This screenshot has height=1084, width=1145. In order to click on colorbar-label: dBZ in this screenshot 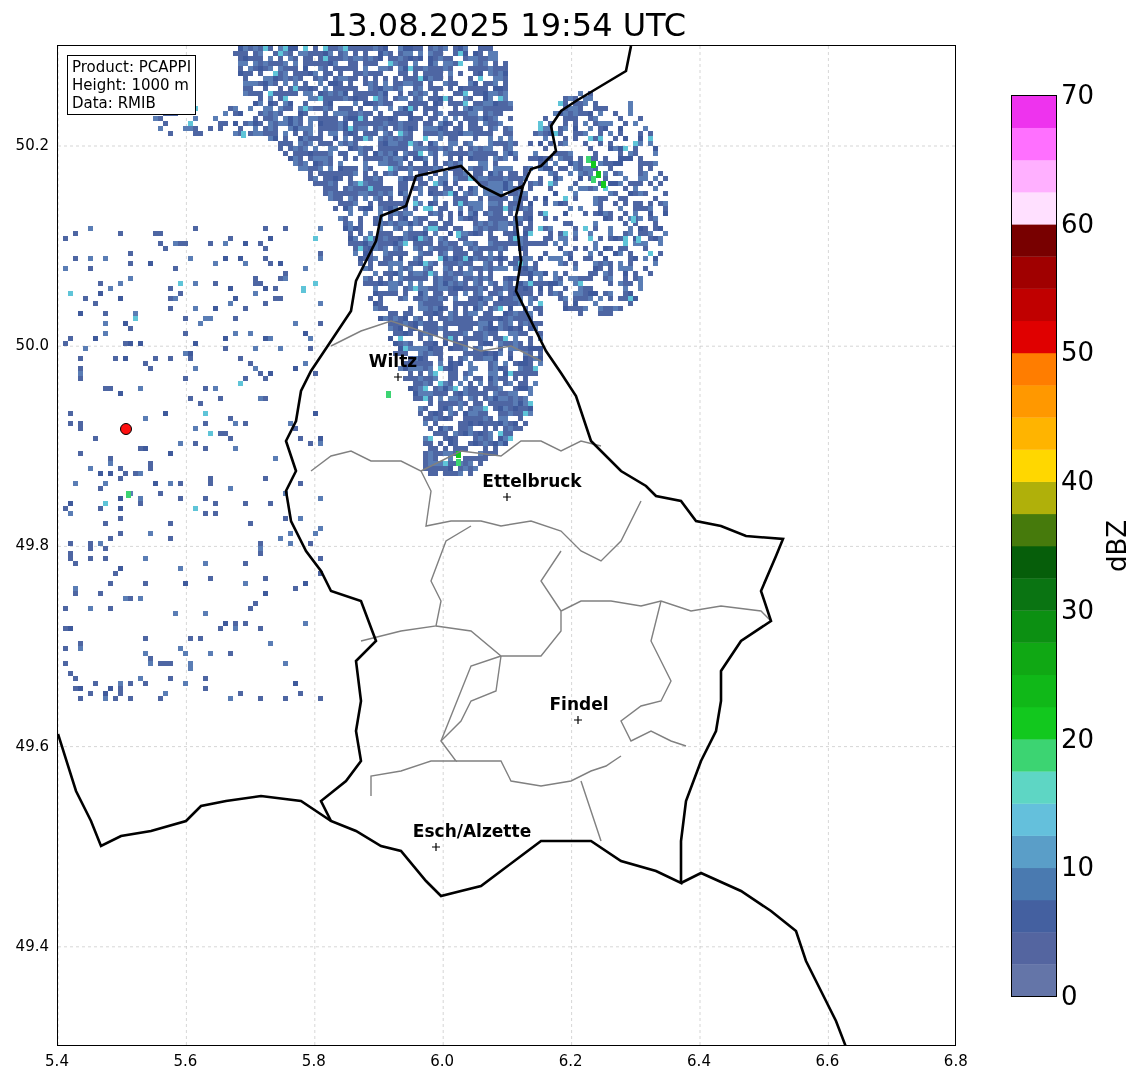, I will do `click(1117, 546)`.